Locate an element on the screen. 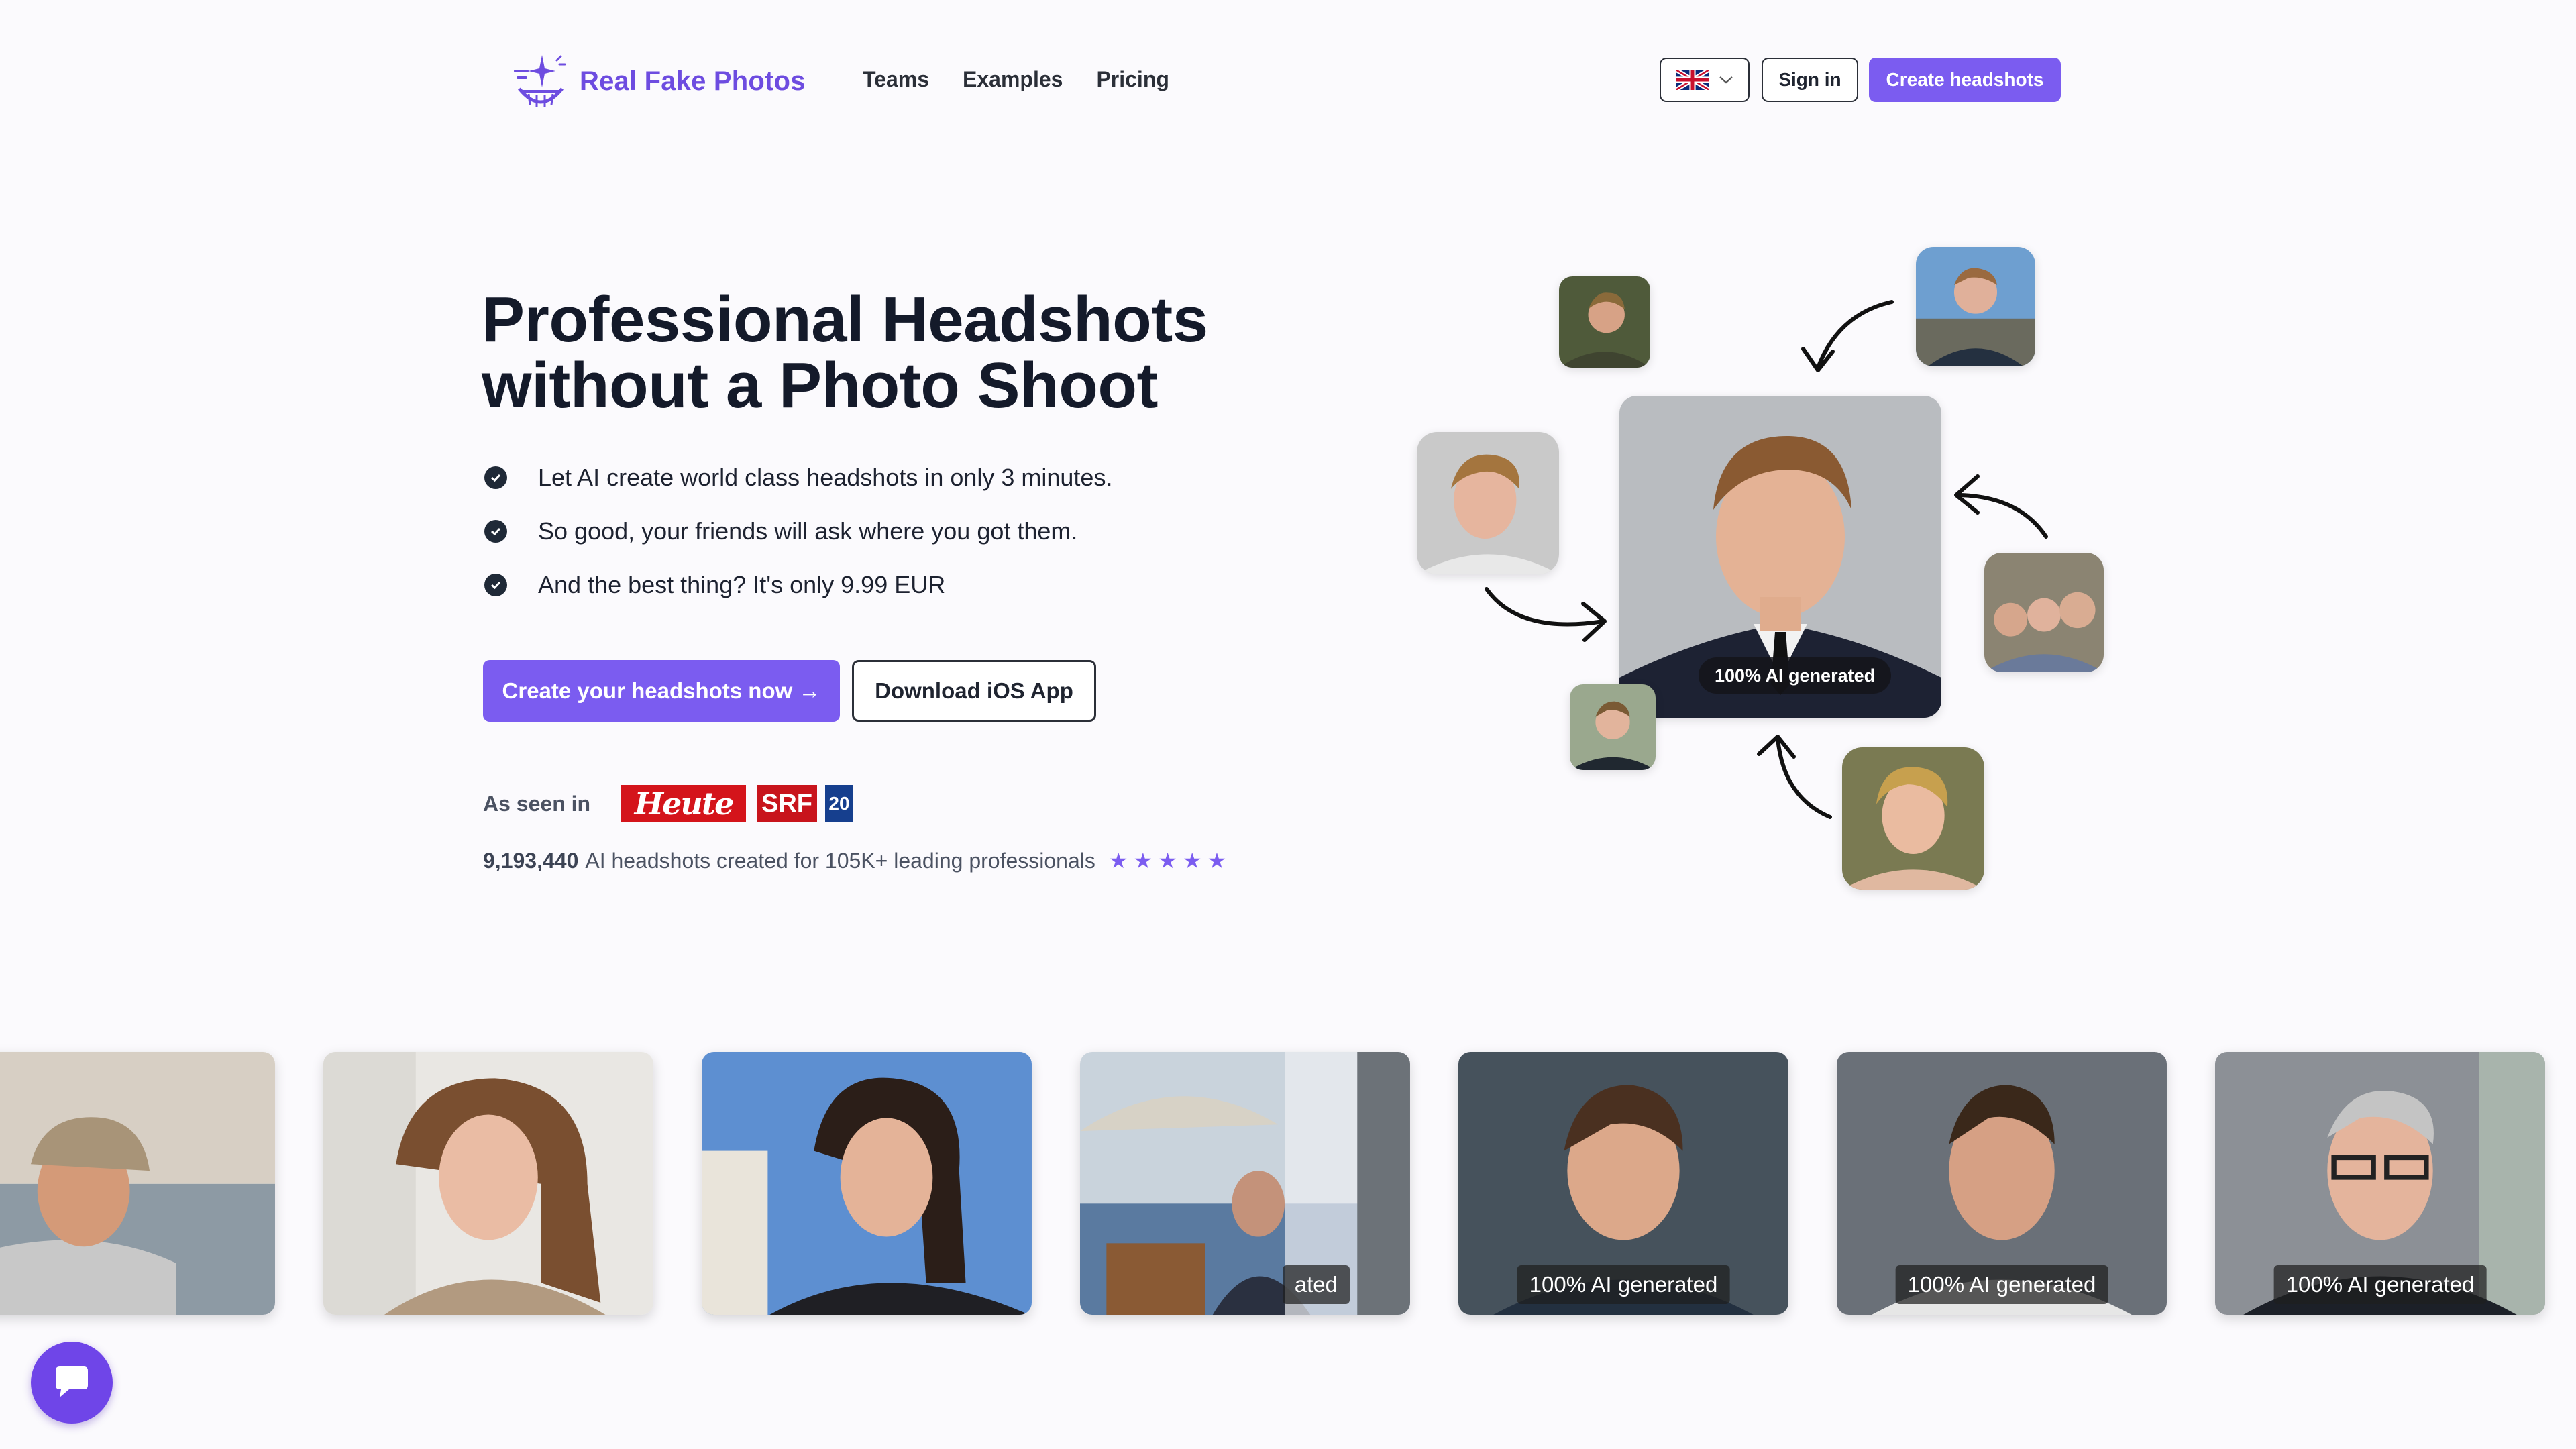 This screenshot has width=2576, height=1449. create-headshots-button: Create headshots is located at coordinates (1965, 80).